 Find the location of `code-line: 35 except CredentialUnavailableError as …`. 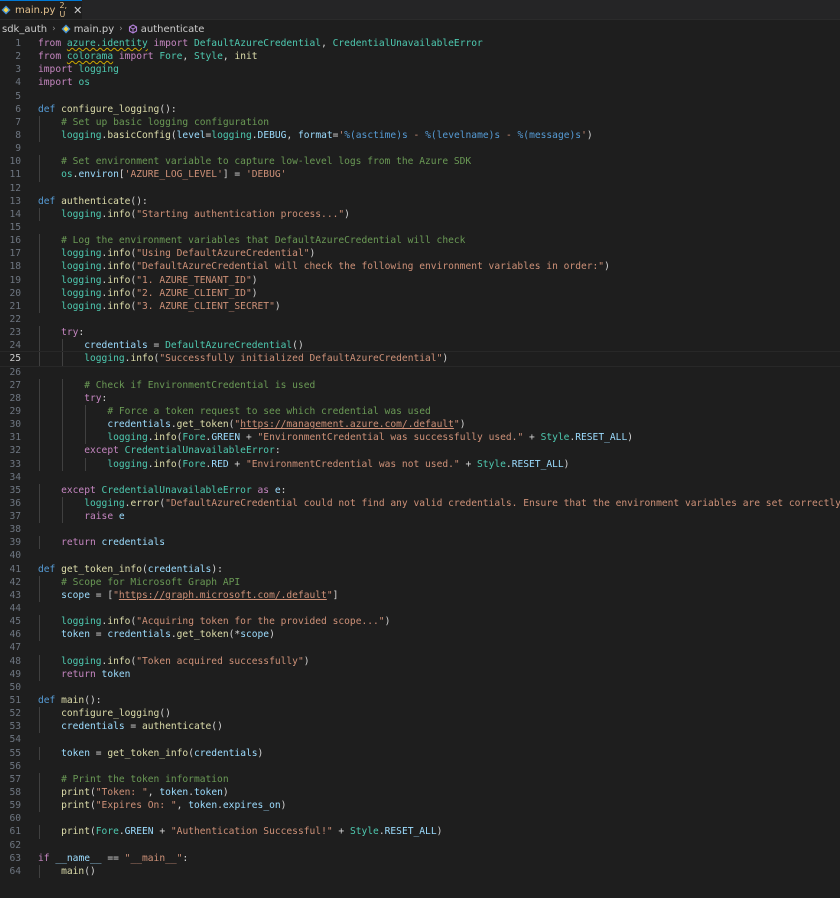

code-line: 35 except CredentialUnavailableError as … is located at coordinates (420, 490).